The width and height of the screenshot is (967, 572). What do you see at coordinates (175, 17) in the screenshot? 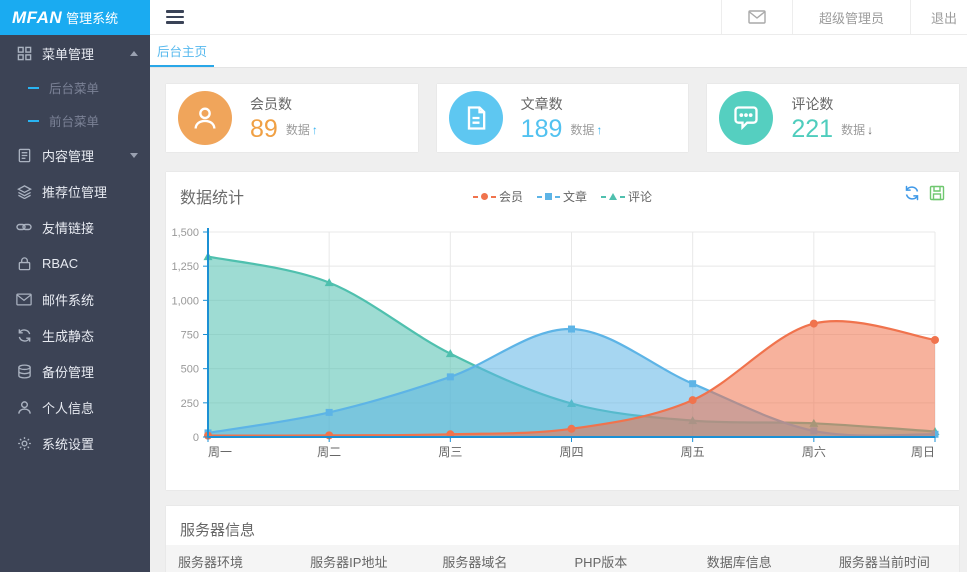
I see `hamburger-menu-icon` at bounding box center [175, 17].